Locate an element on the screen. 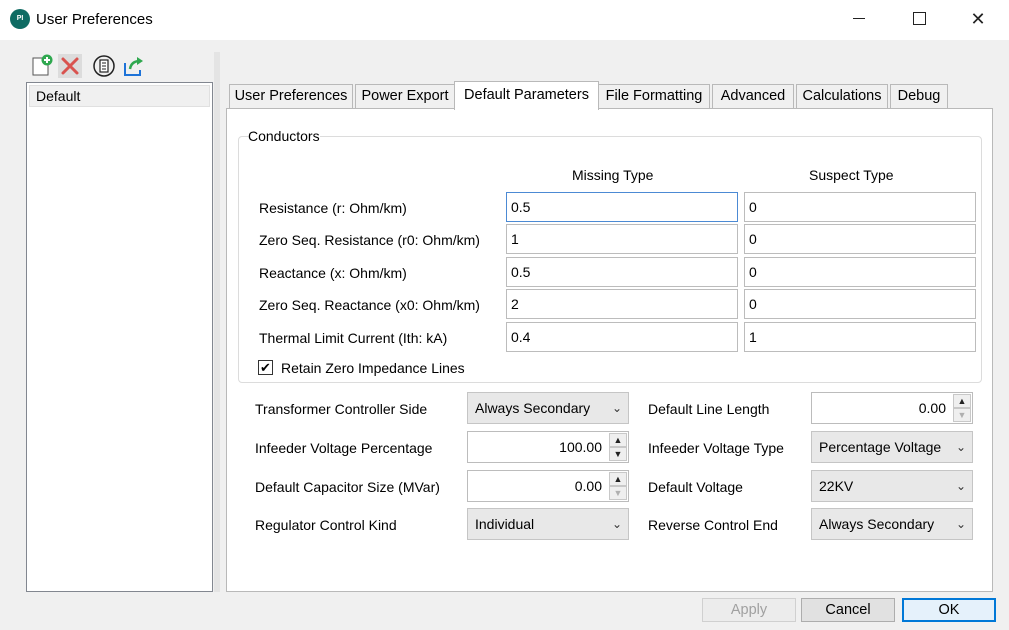 The height and width of the screenshot is (630, 1009). regulator-control-kind-value: Individual is located at coordinates (505, 524).